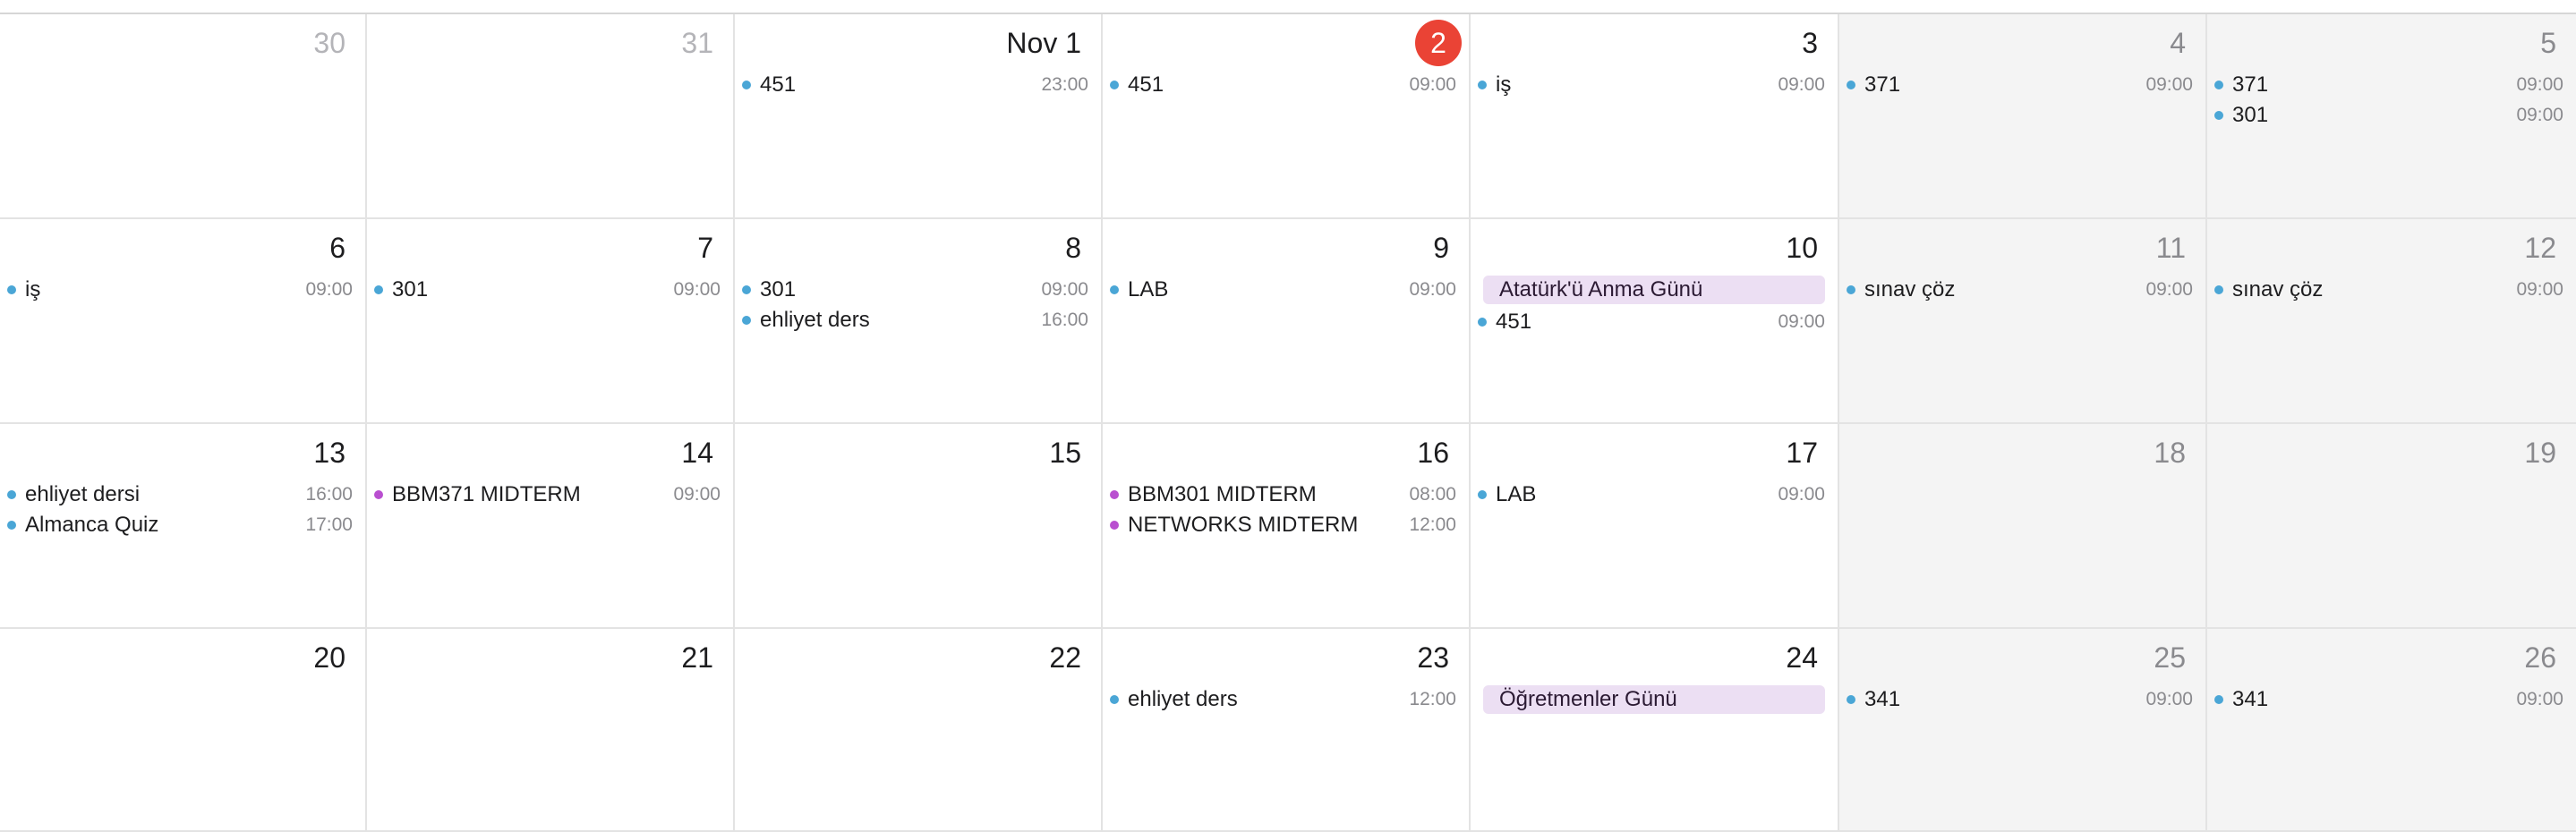  Describe the element at coordinates (180, 495) in the screenshot. I see `calendar-event: ehliyet dersi 16:00` at that location.